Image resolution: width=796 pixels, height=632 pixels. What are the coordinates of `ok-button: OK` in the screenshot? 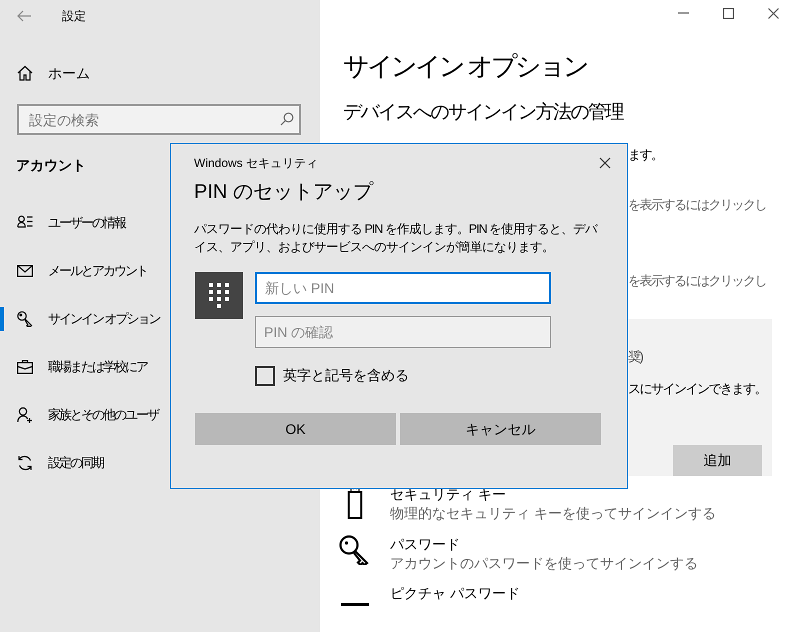 It's located at (295, 429).